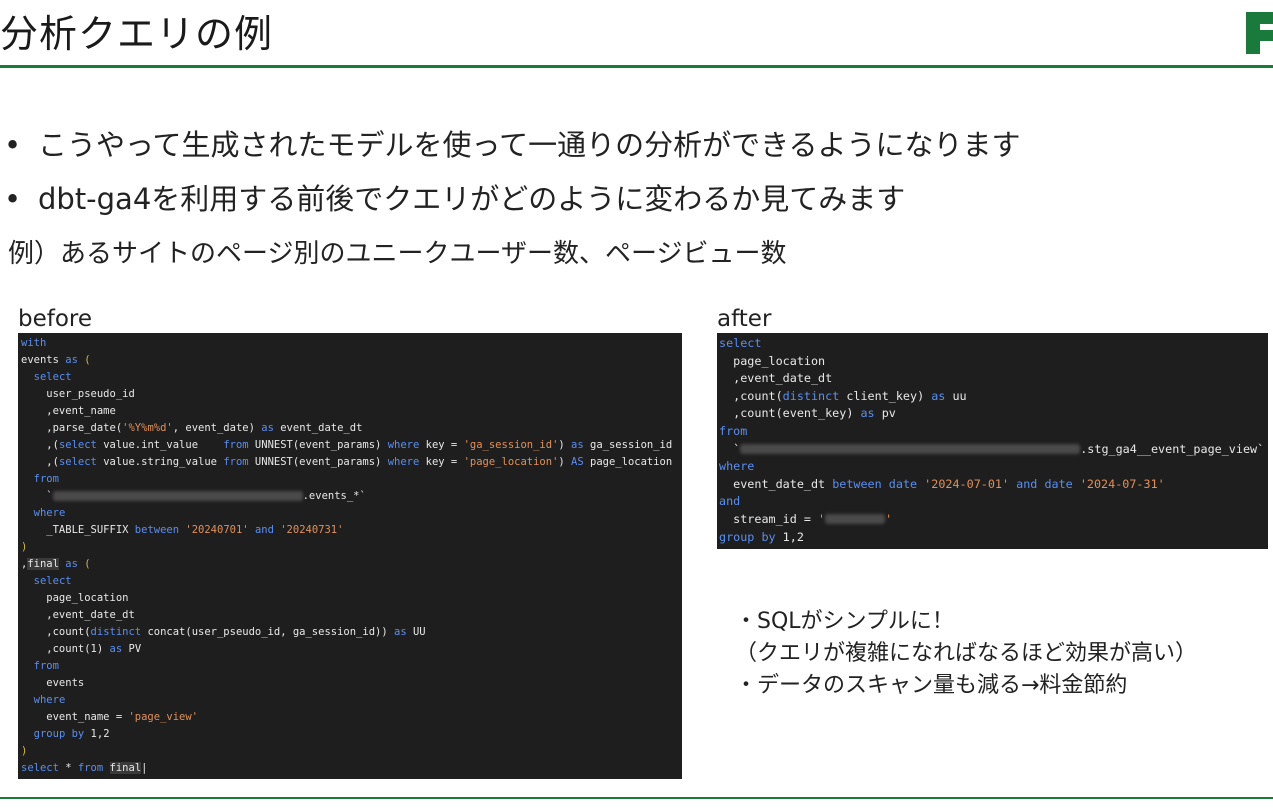  I want to click on title-divider, so click(636, 66).